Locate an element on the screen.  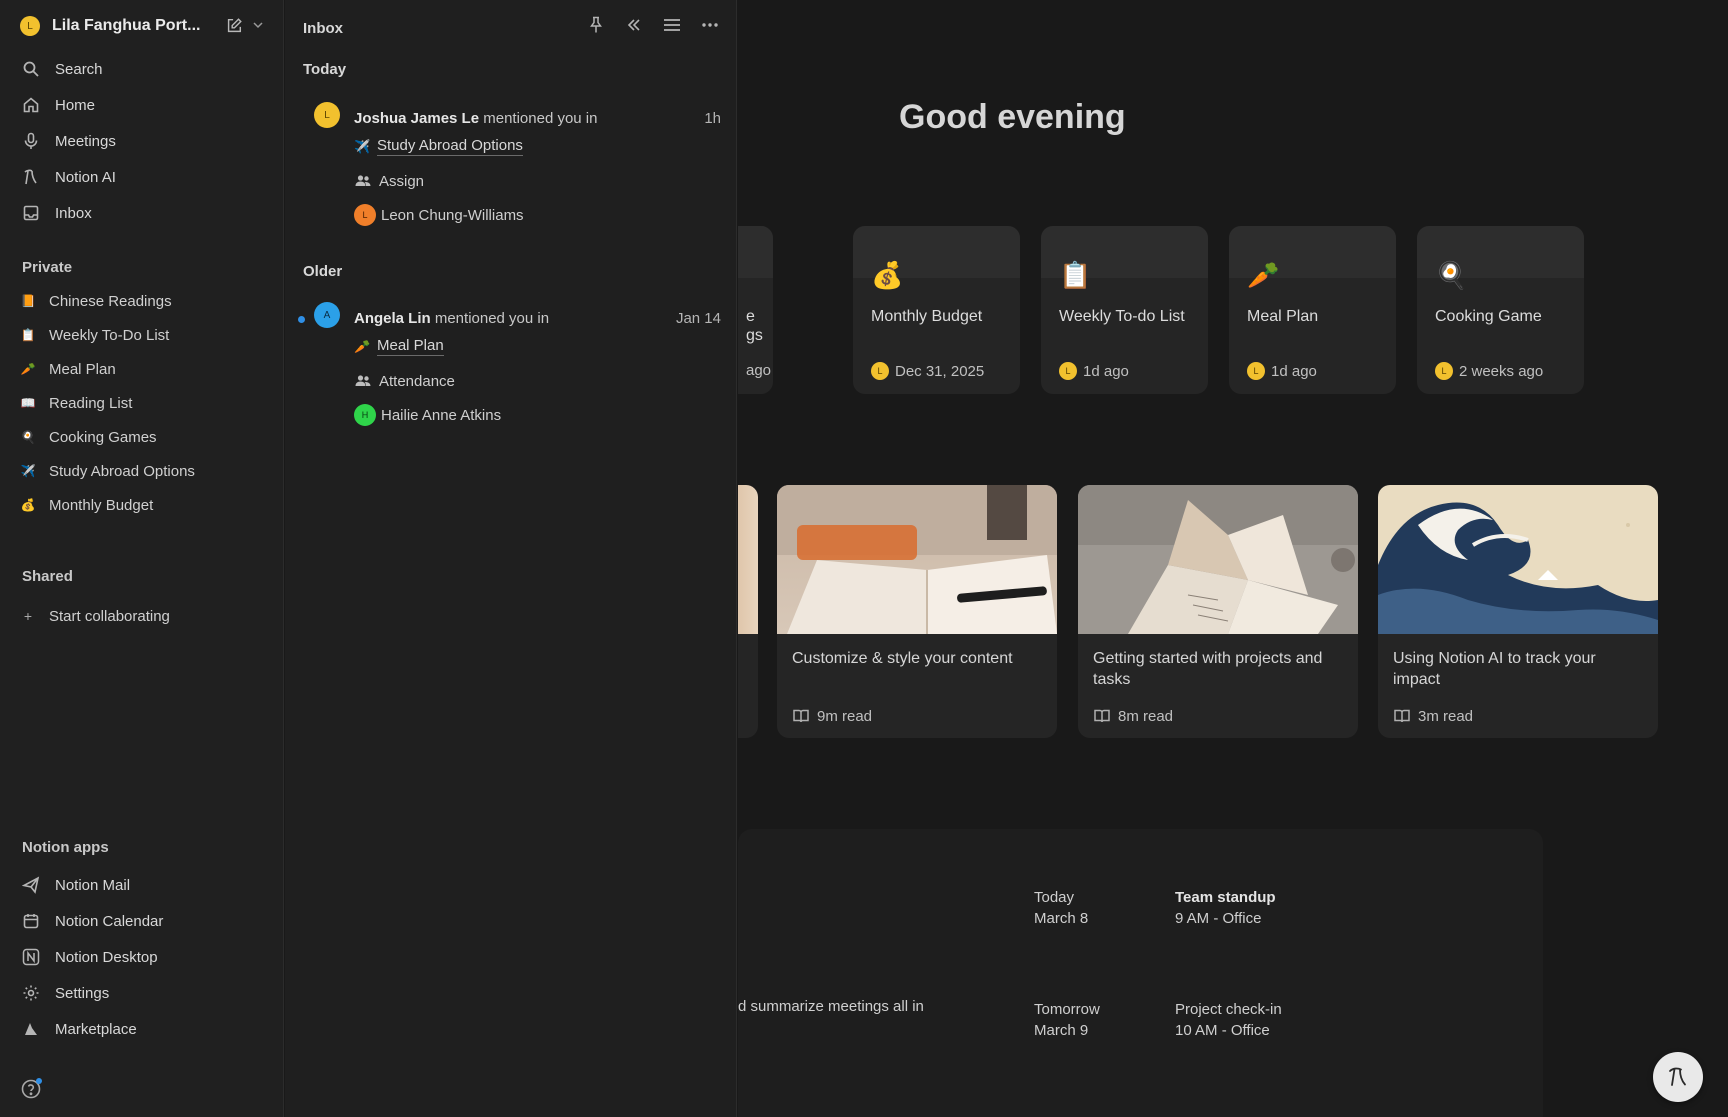
app-notion-mail: Notion Mail is located at coordinates (145, 885).